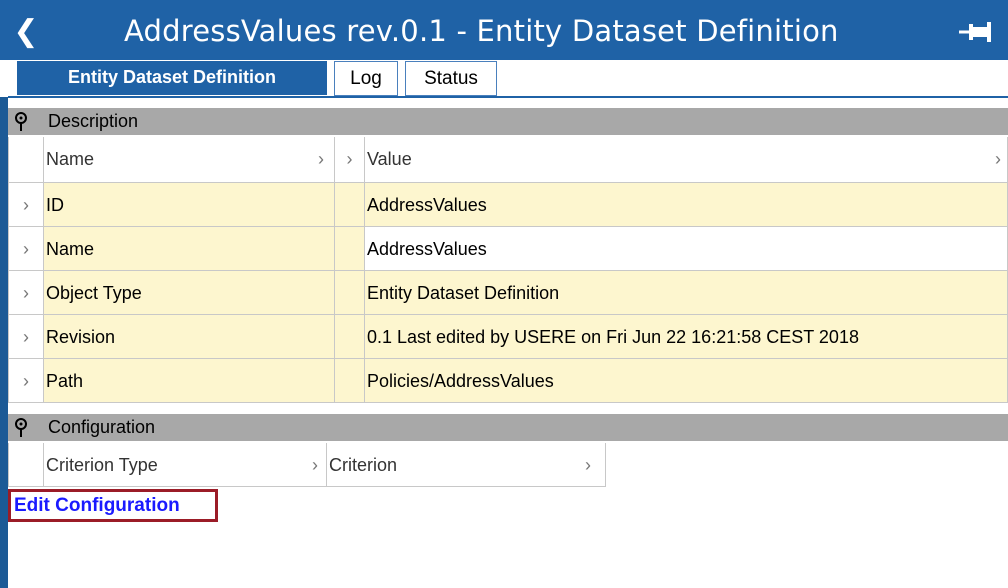 This screenshot has height=588, width=1008. What do you see at coordinates (508, 427) in the screenshot?
I see `configuration-section-header: Configuration` at bounding box center [508, 427].